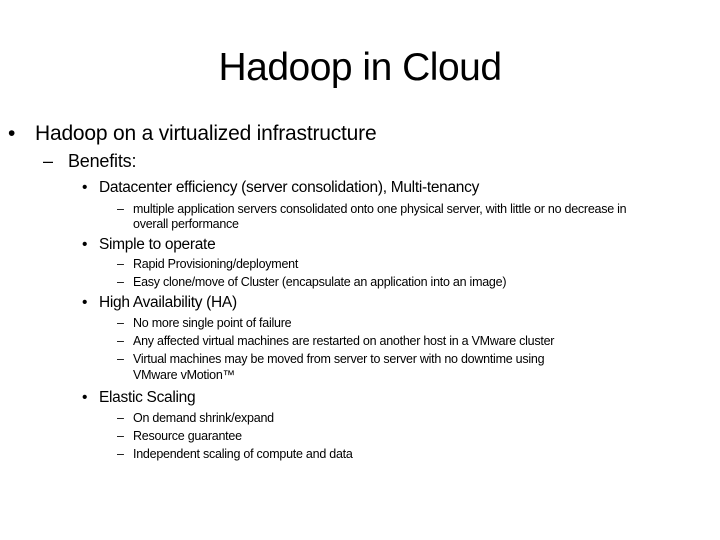 The image size is (720, 540). Describe the element at coordinates (206, 133) in the screenshot. I see `bullet-text: Hadoop on a virtualized infrastructure` at that location.